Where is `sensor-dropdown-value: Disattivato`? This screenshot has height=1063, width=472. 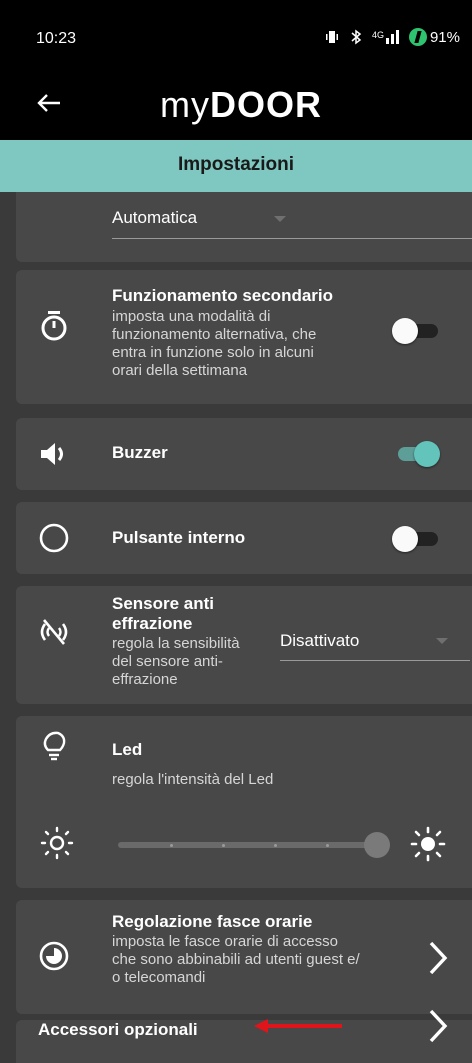 sensor-dropdown-value: Disattivato is located at coordinates (319, 641).